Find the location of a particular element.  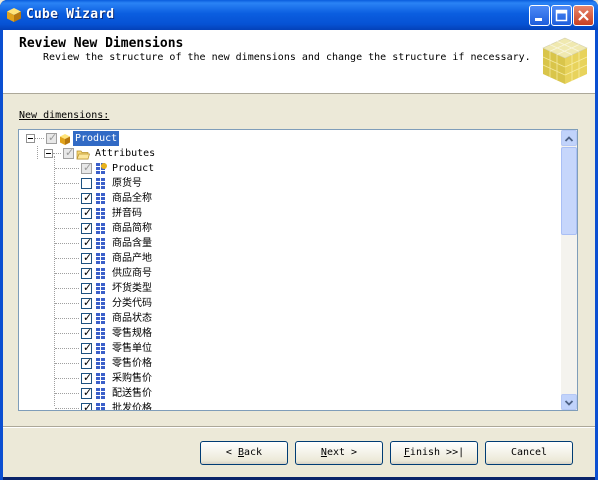

attributes-checkbox: ✓ is located at coordinates (68, 152).